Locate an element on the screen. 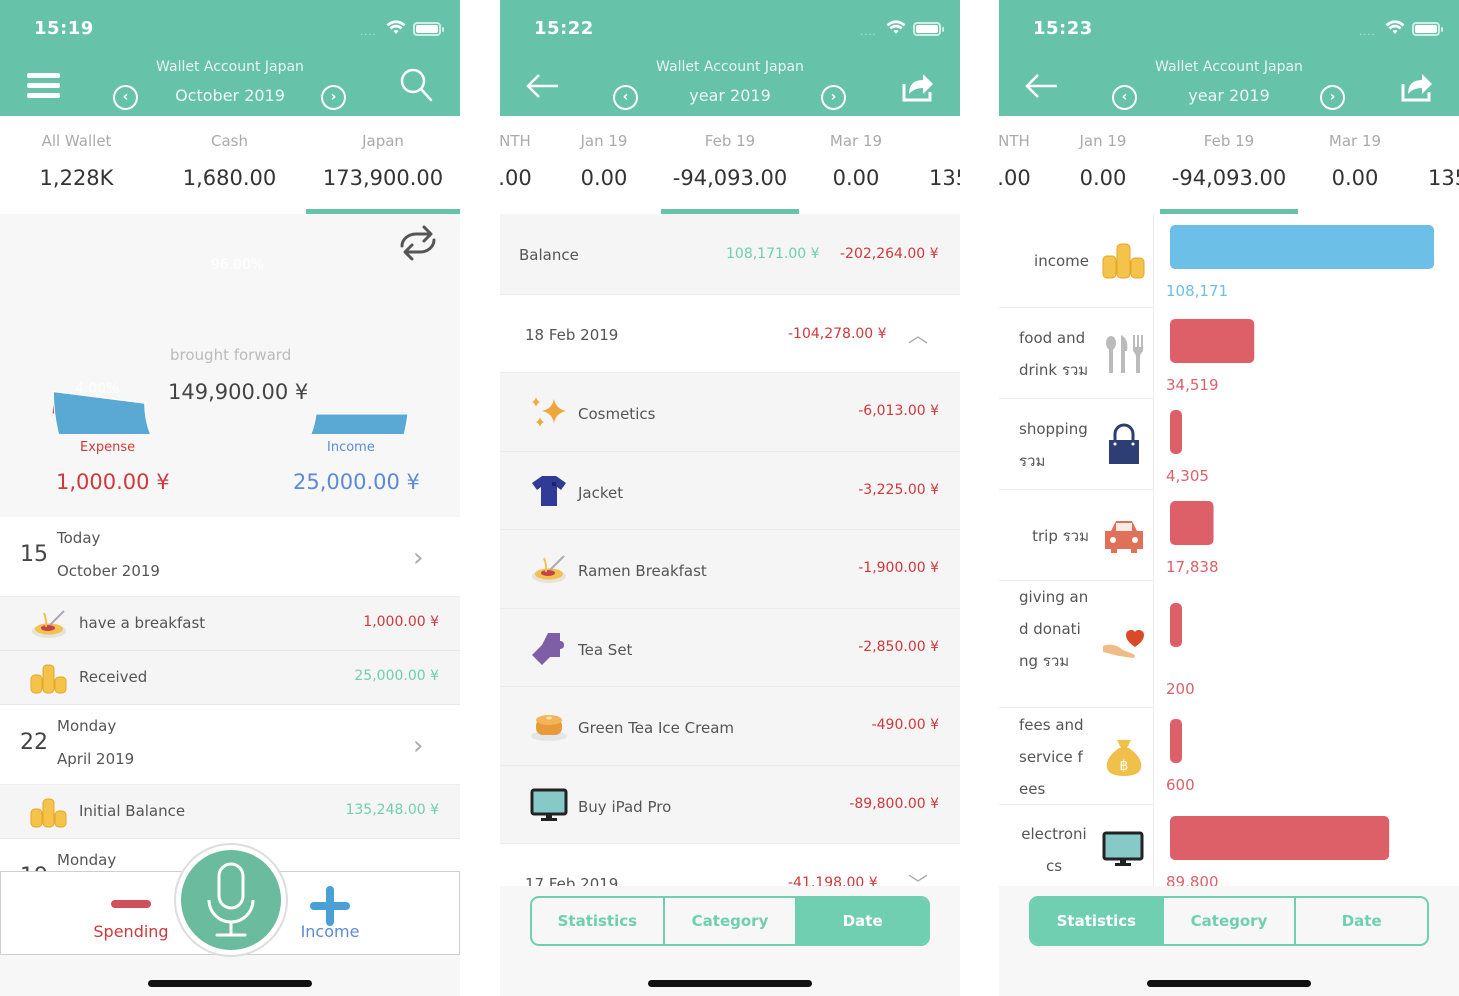  home-indicator is located at coordinates (730, 983).